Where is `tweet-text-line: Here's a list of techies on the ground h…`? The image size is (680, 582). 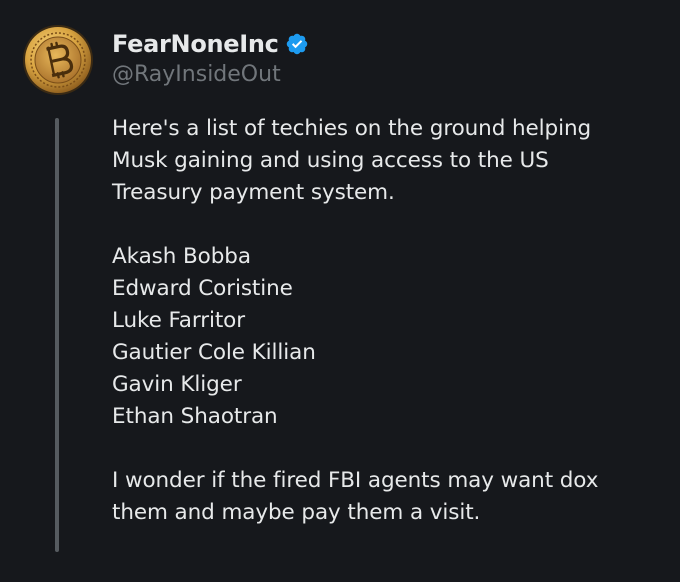 tweet-text-line: Here's a list of techies on the ground h… is located at coordinates (352, 128).